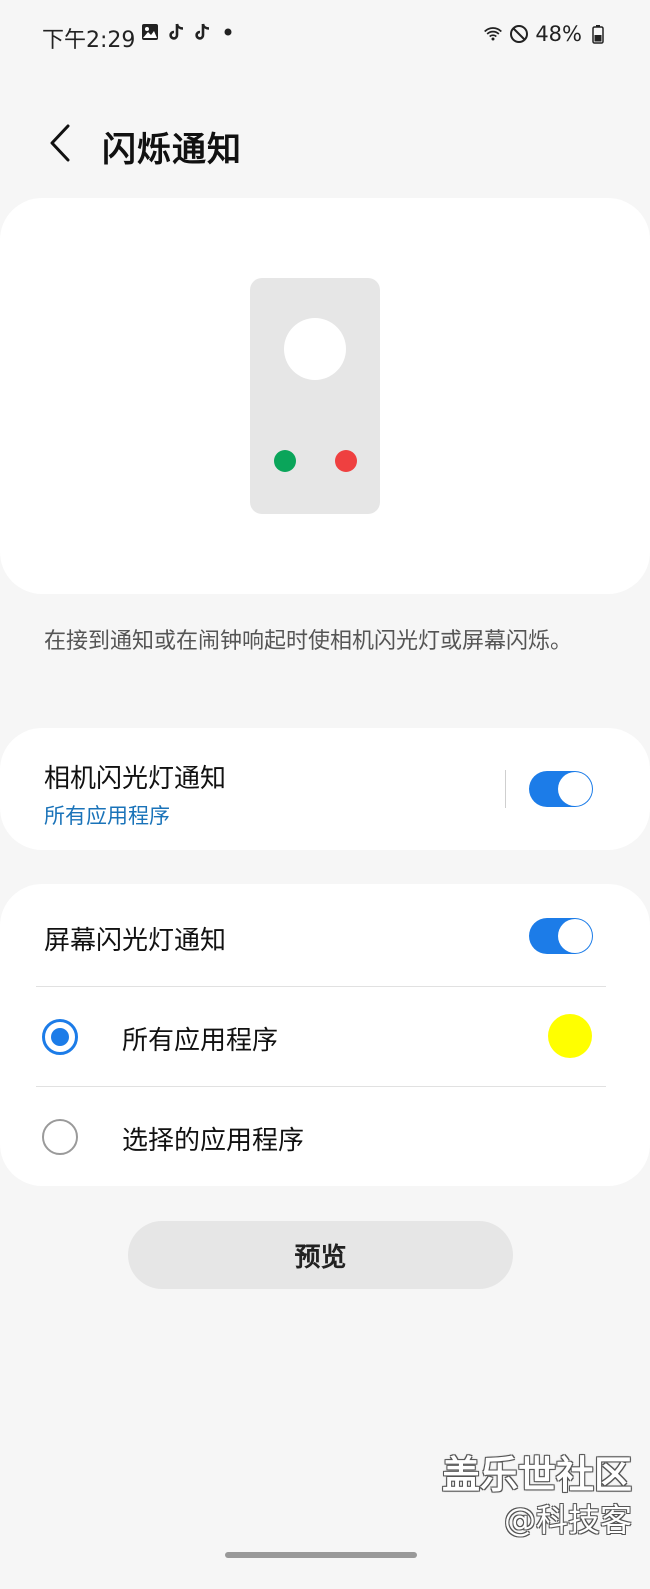 This screenshot has width=650, height=1589. What do you see at coordinates (493, 34) in the screenshot?
I see `wifi-icon` at bounding box center [493, 34].